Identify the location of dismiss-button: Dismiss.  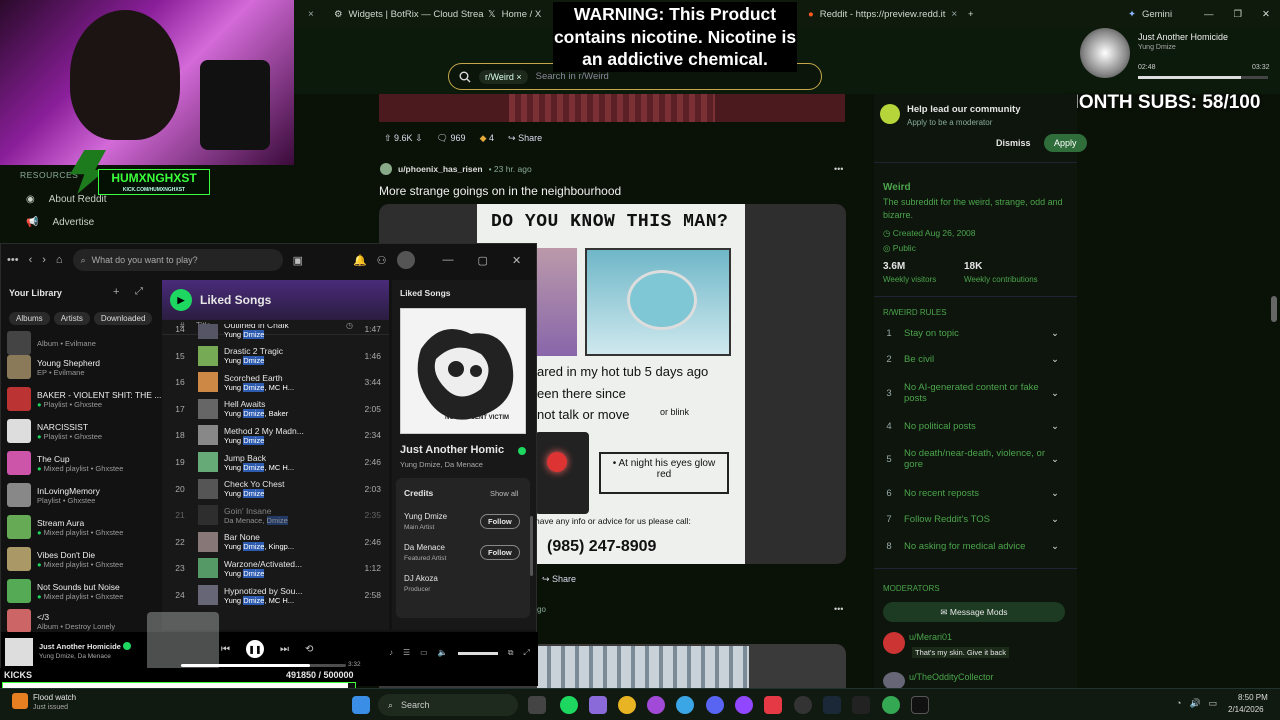
(1013, 143).